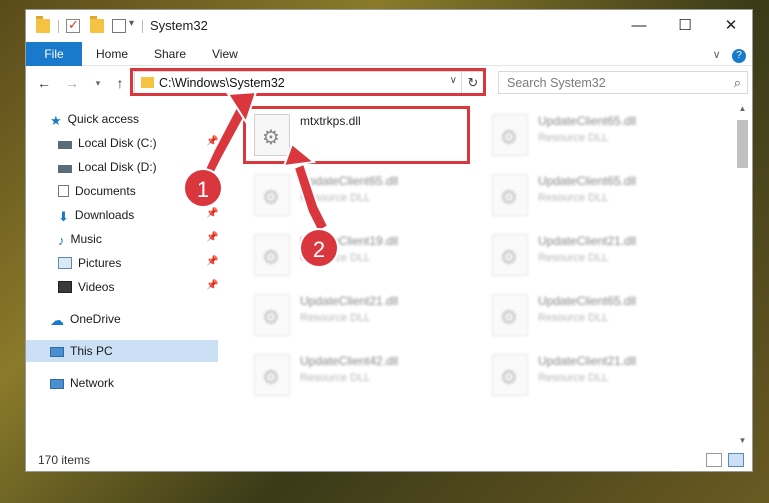  What do you see at coordinates (264, 162) in the screenshot?
I see `annotation-arrows` at bounding box center [264, 162].